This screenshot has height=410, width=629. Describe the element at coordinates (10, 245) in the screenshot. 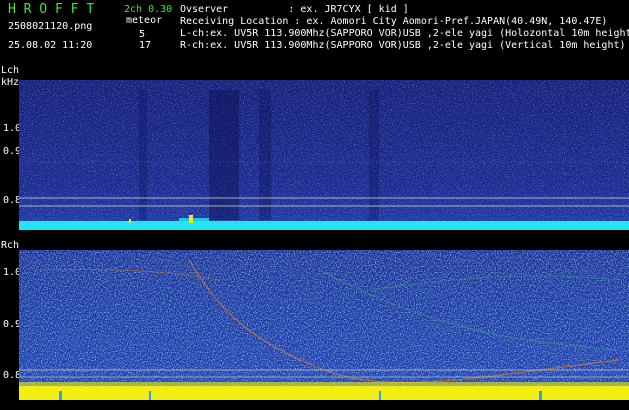

I see `rch-axis-label: Rch` at that location.